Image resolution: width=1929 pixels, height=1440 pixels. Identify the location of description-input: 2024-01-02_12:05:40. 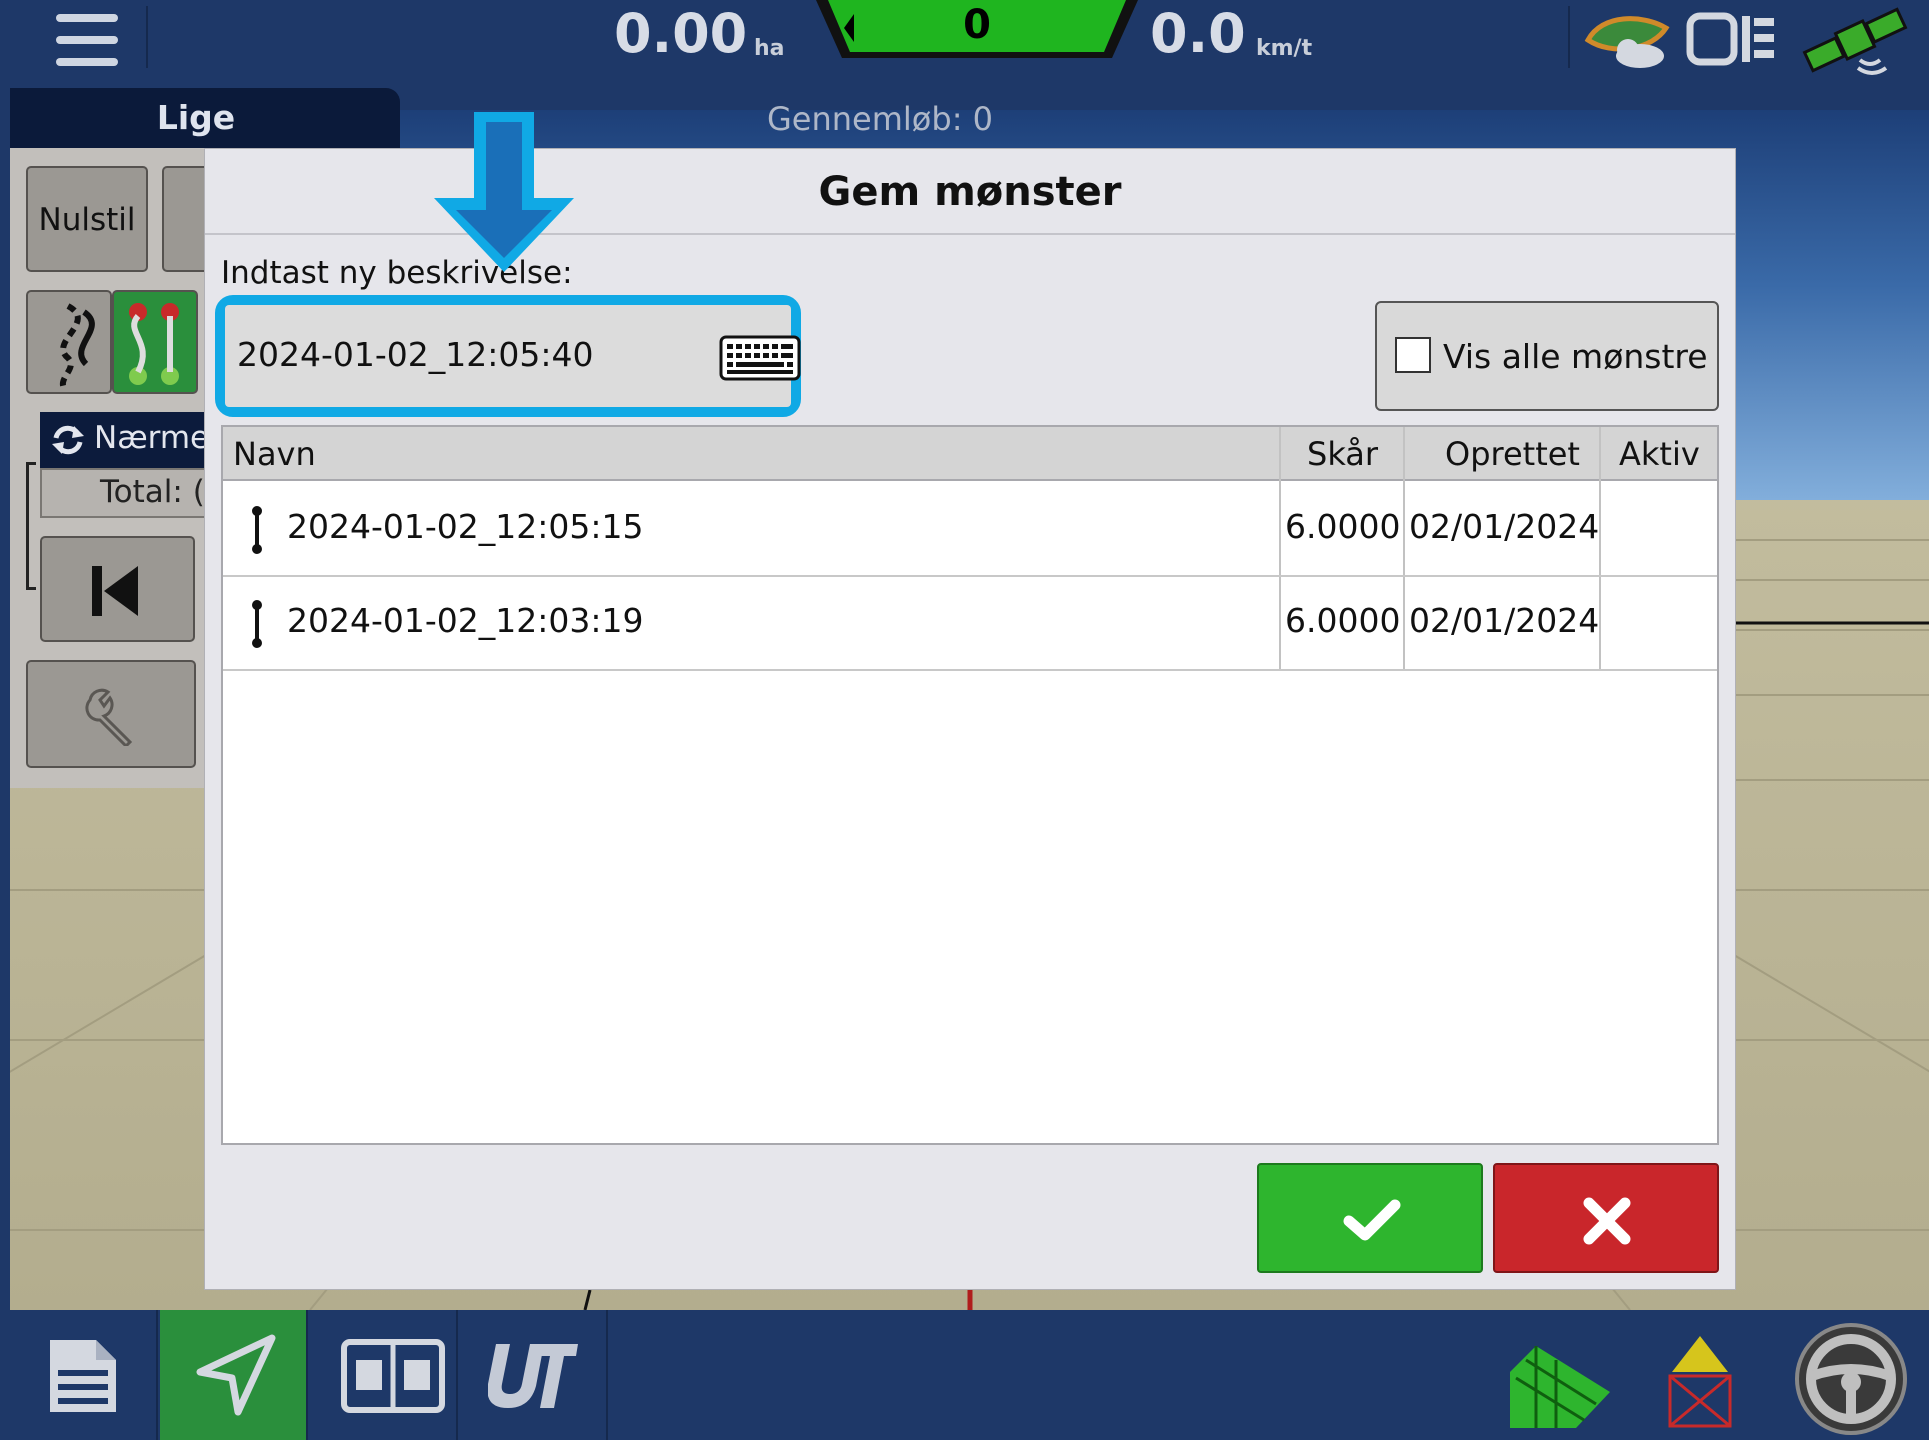
(513, 356).